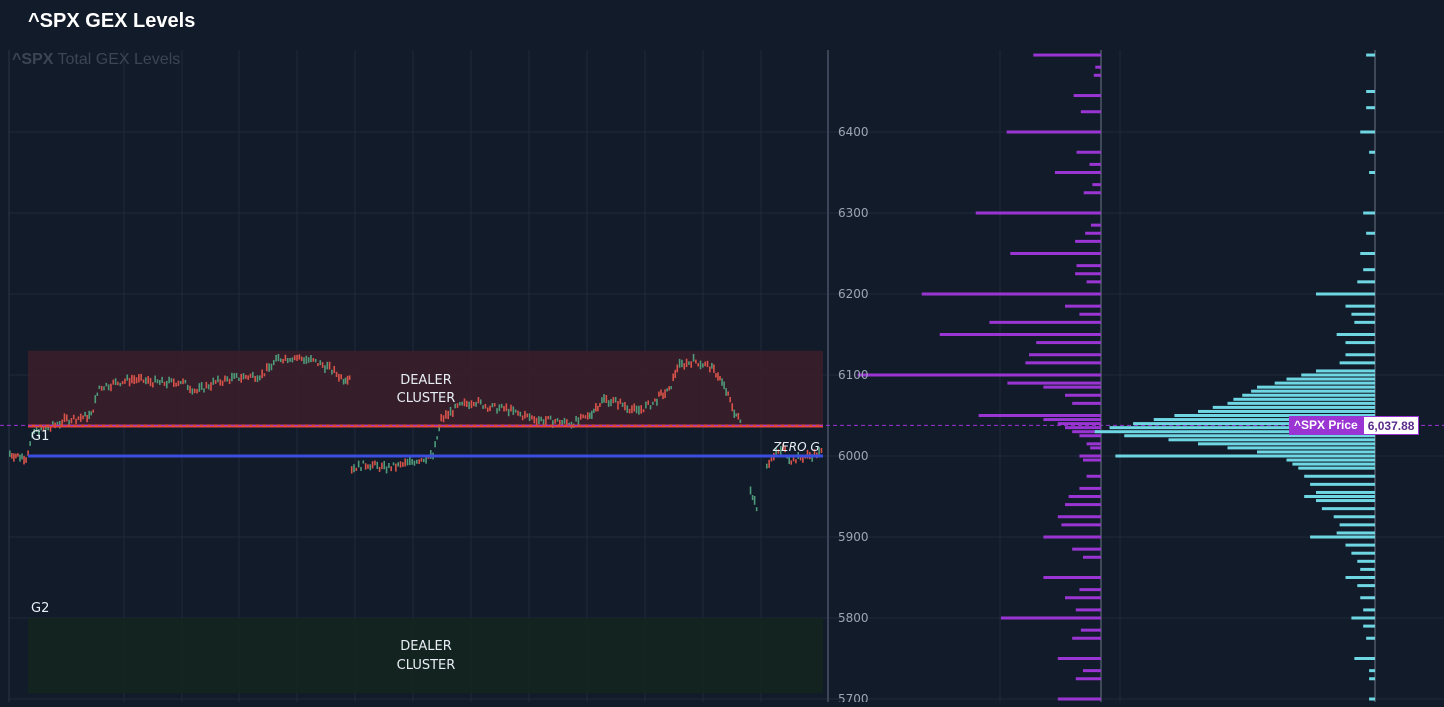 This screenshot has height=707, width=1444. I want to click on upper-dealer-cluster-zone, so click(425, 388).